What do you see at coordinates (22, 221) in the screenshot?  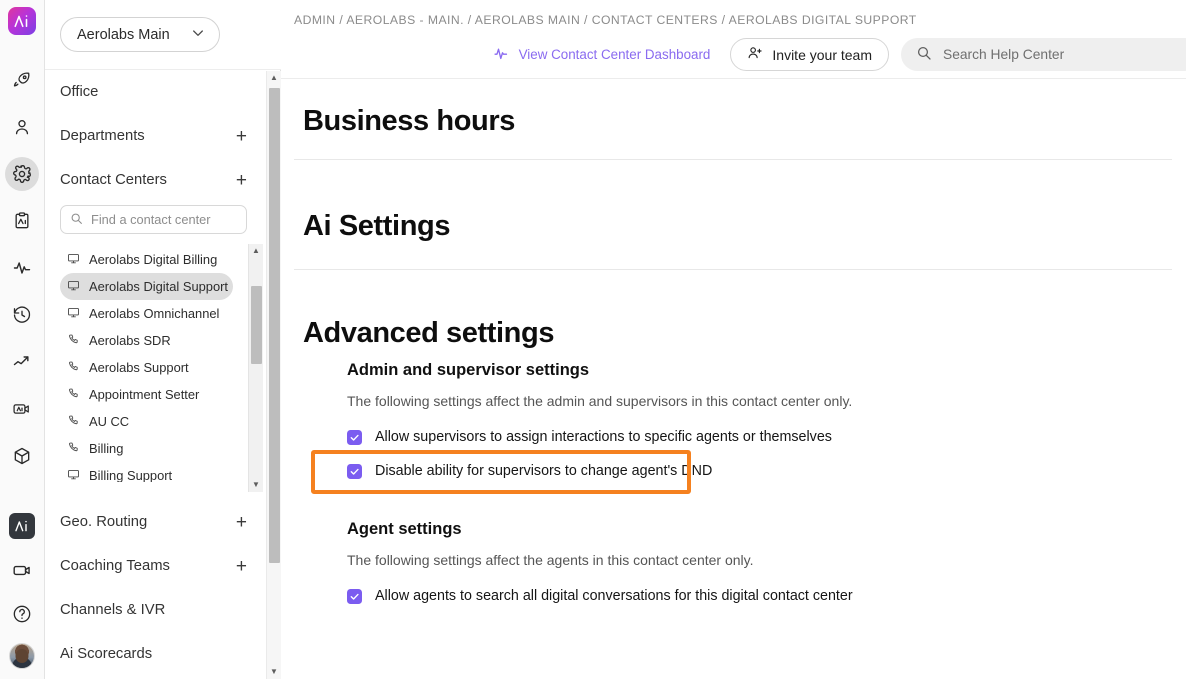 I see `clipboard-ai-icon` at bounding box center [22, 221].